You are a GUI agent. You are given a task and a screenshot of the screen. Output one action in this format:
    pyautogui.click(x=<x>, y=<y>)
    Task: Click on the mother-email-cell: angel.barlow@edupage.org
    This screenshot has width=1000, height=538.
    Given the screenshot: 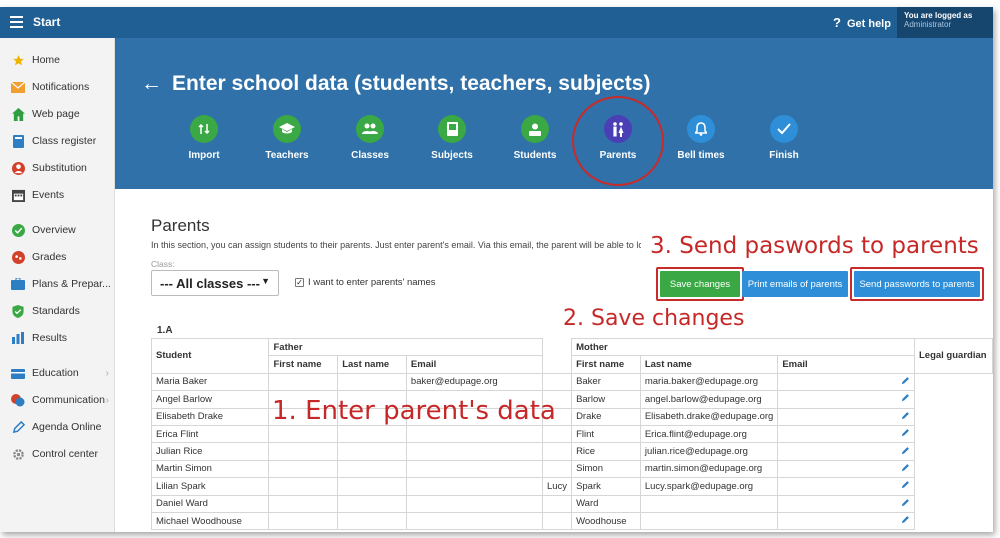 What is the action you would take?
    pyautogui.click(x=709, y=399)
    